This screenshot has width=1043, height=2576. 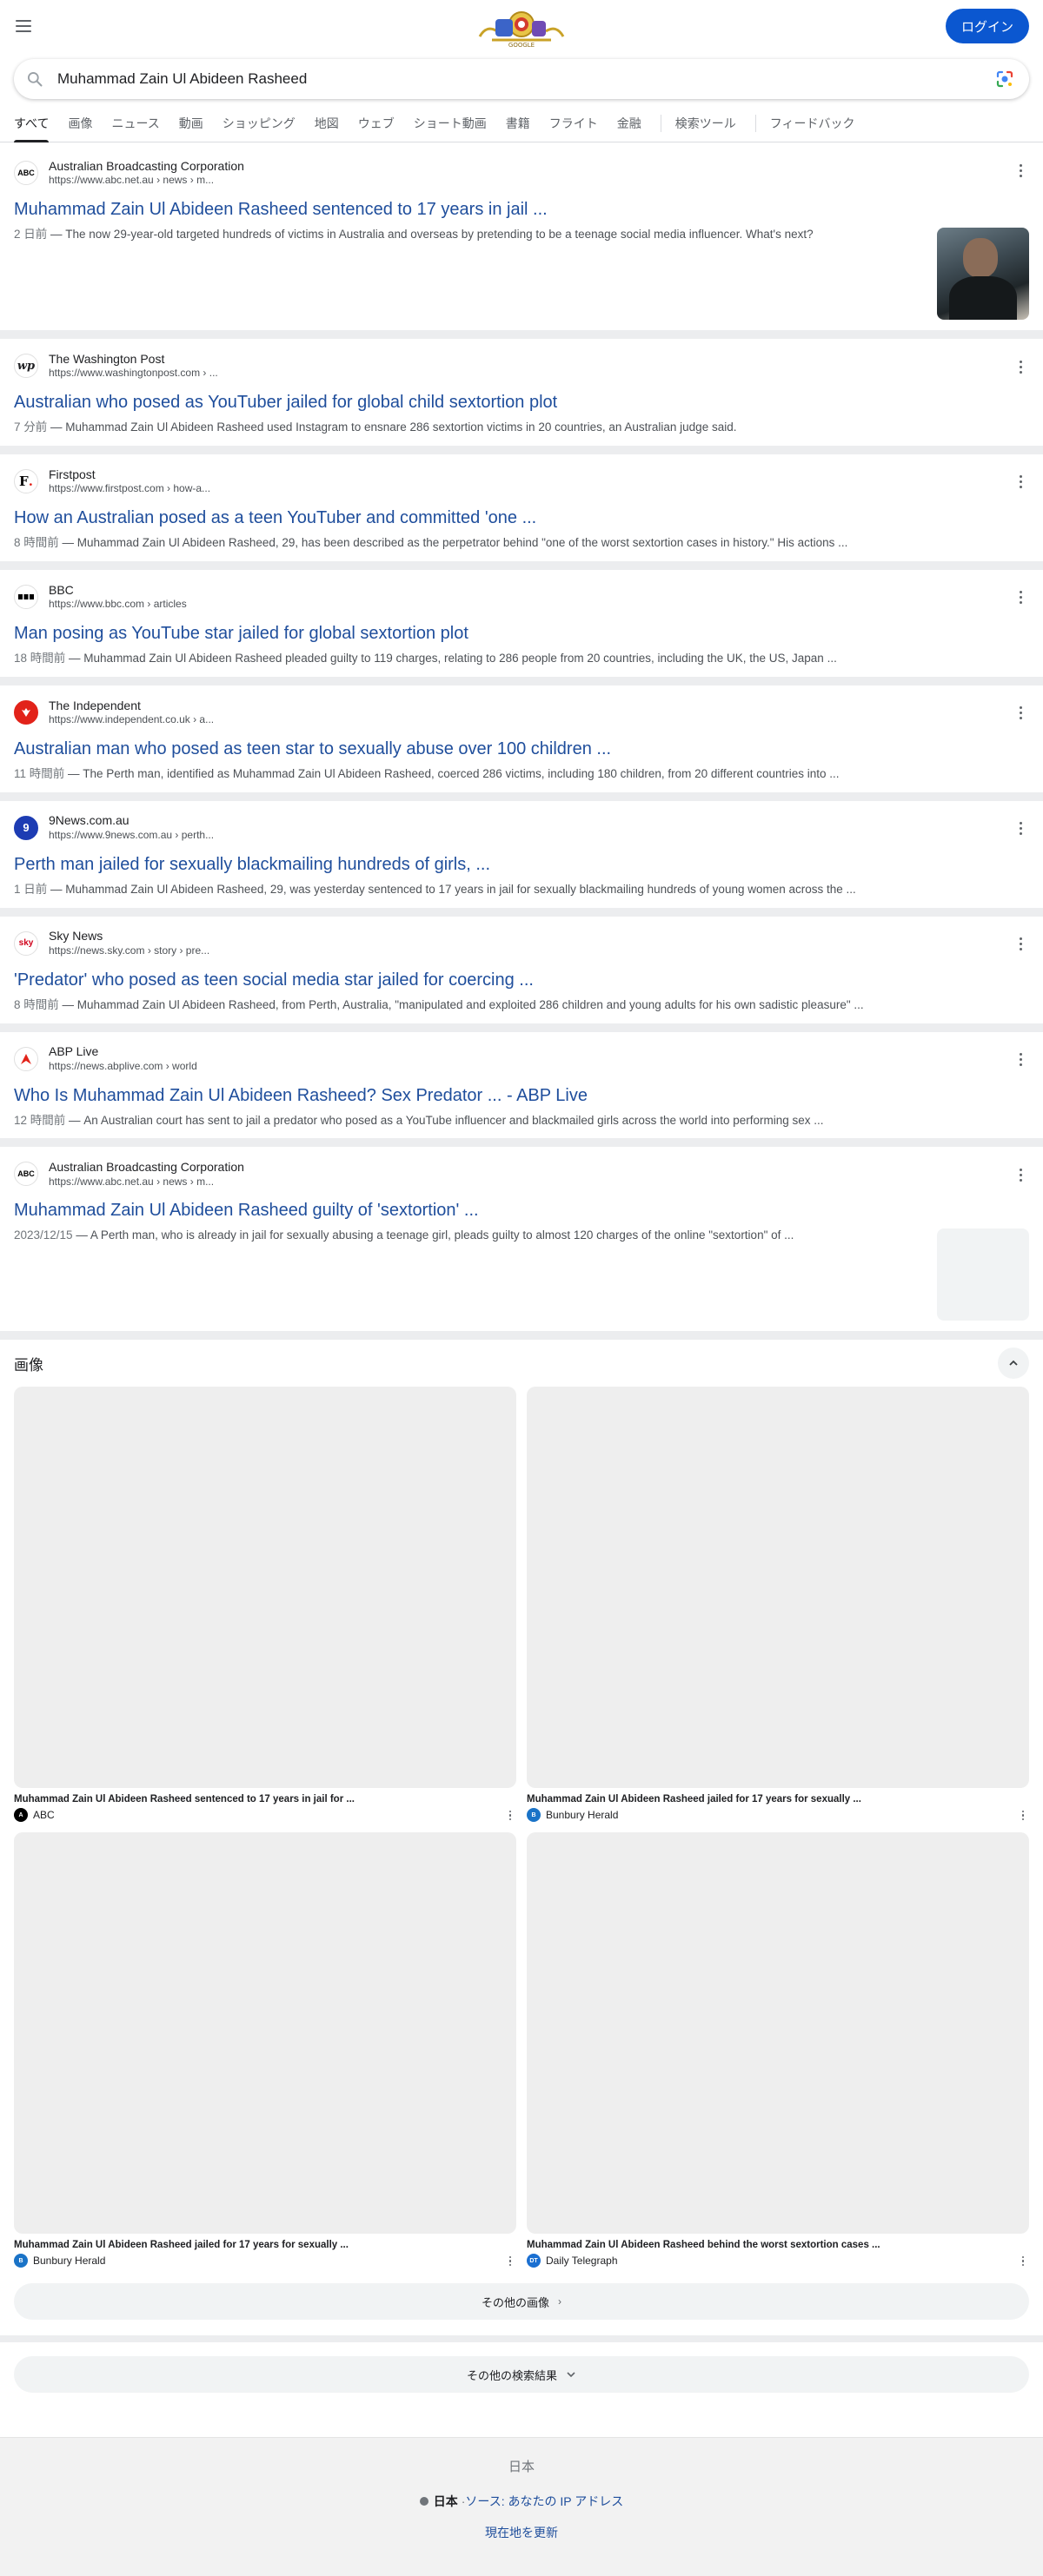 What do you see at coordinates (705, 123) in the screenshot?
I see `tab-search-tools: 検索ツール` at bounding box center [705, 123].